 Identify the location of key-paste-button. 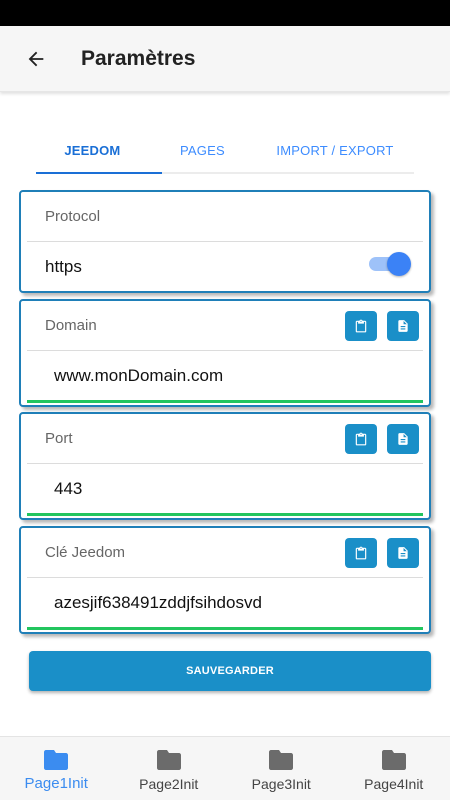
(361, 552).